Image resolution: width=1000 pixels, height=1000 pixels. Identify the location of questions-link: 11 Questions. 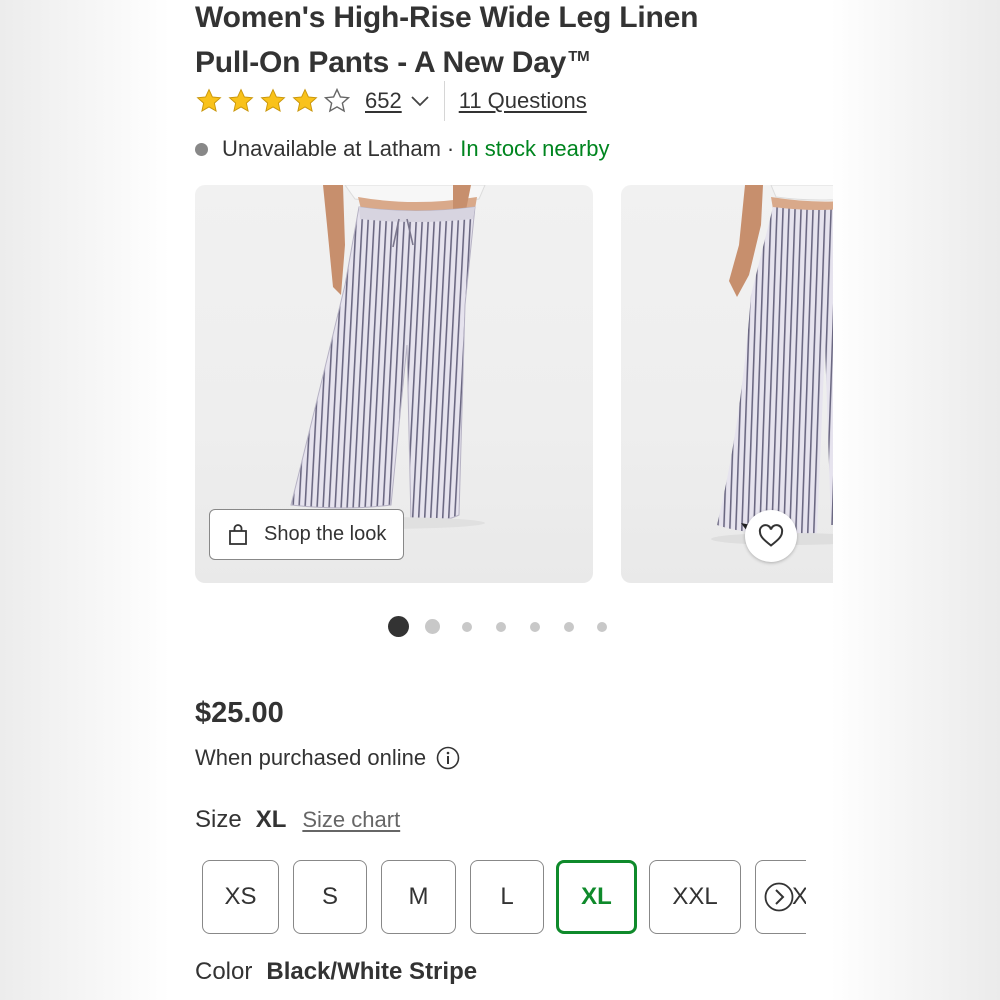
(523, 101).